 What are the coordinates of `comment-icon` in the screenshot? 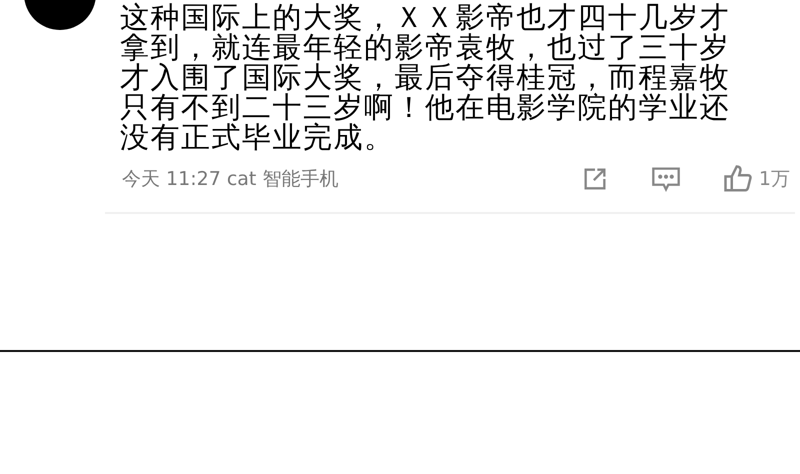 It's located at (665, 179).